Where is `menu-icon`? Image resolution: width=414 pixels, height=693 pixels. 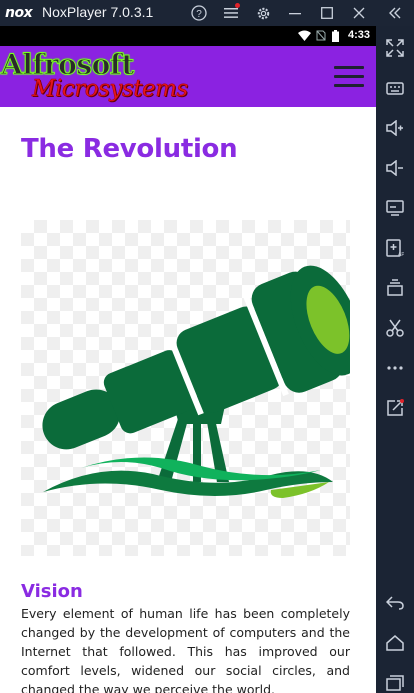
menu-icon is located at coordinates (231, 13).